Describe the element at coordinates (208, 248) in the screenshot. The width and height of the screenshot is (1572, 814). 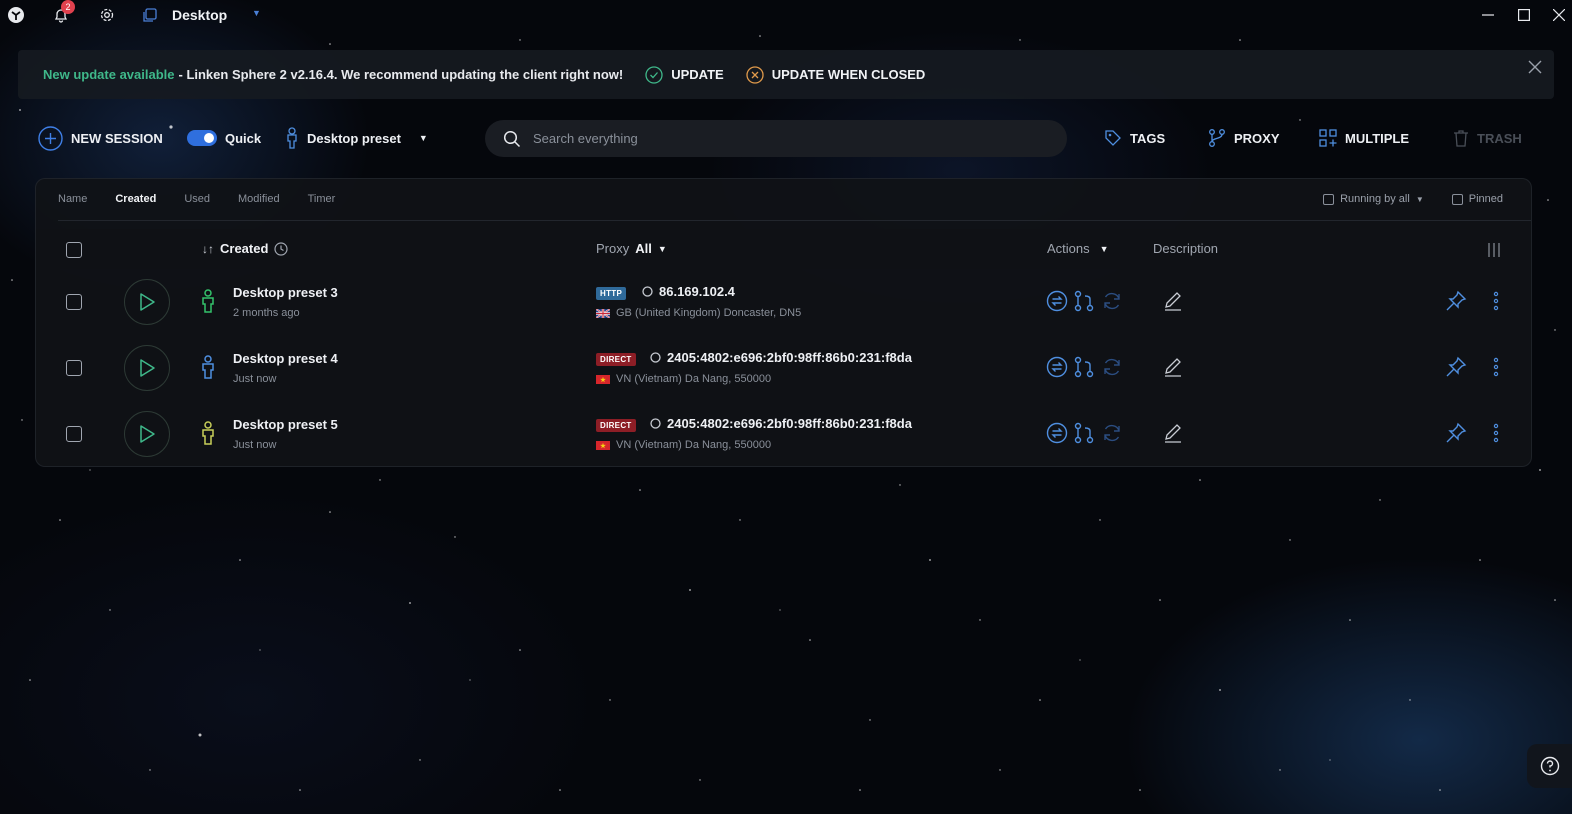
I see `sort-arrows-icon: ↓↑` at that location.